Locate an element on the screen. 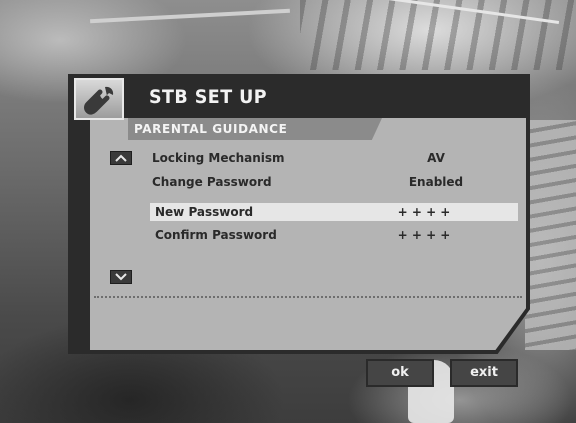  menu-title: STB SET UP is located at coordinates (208, 97).